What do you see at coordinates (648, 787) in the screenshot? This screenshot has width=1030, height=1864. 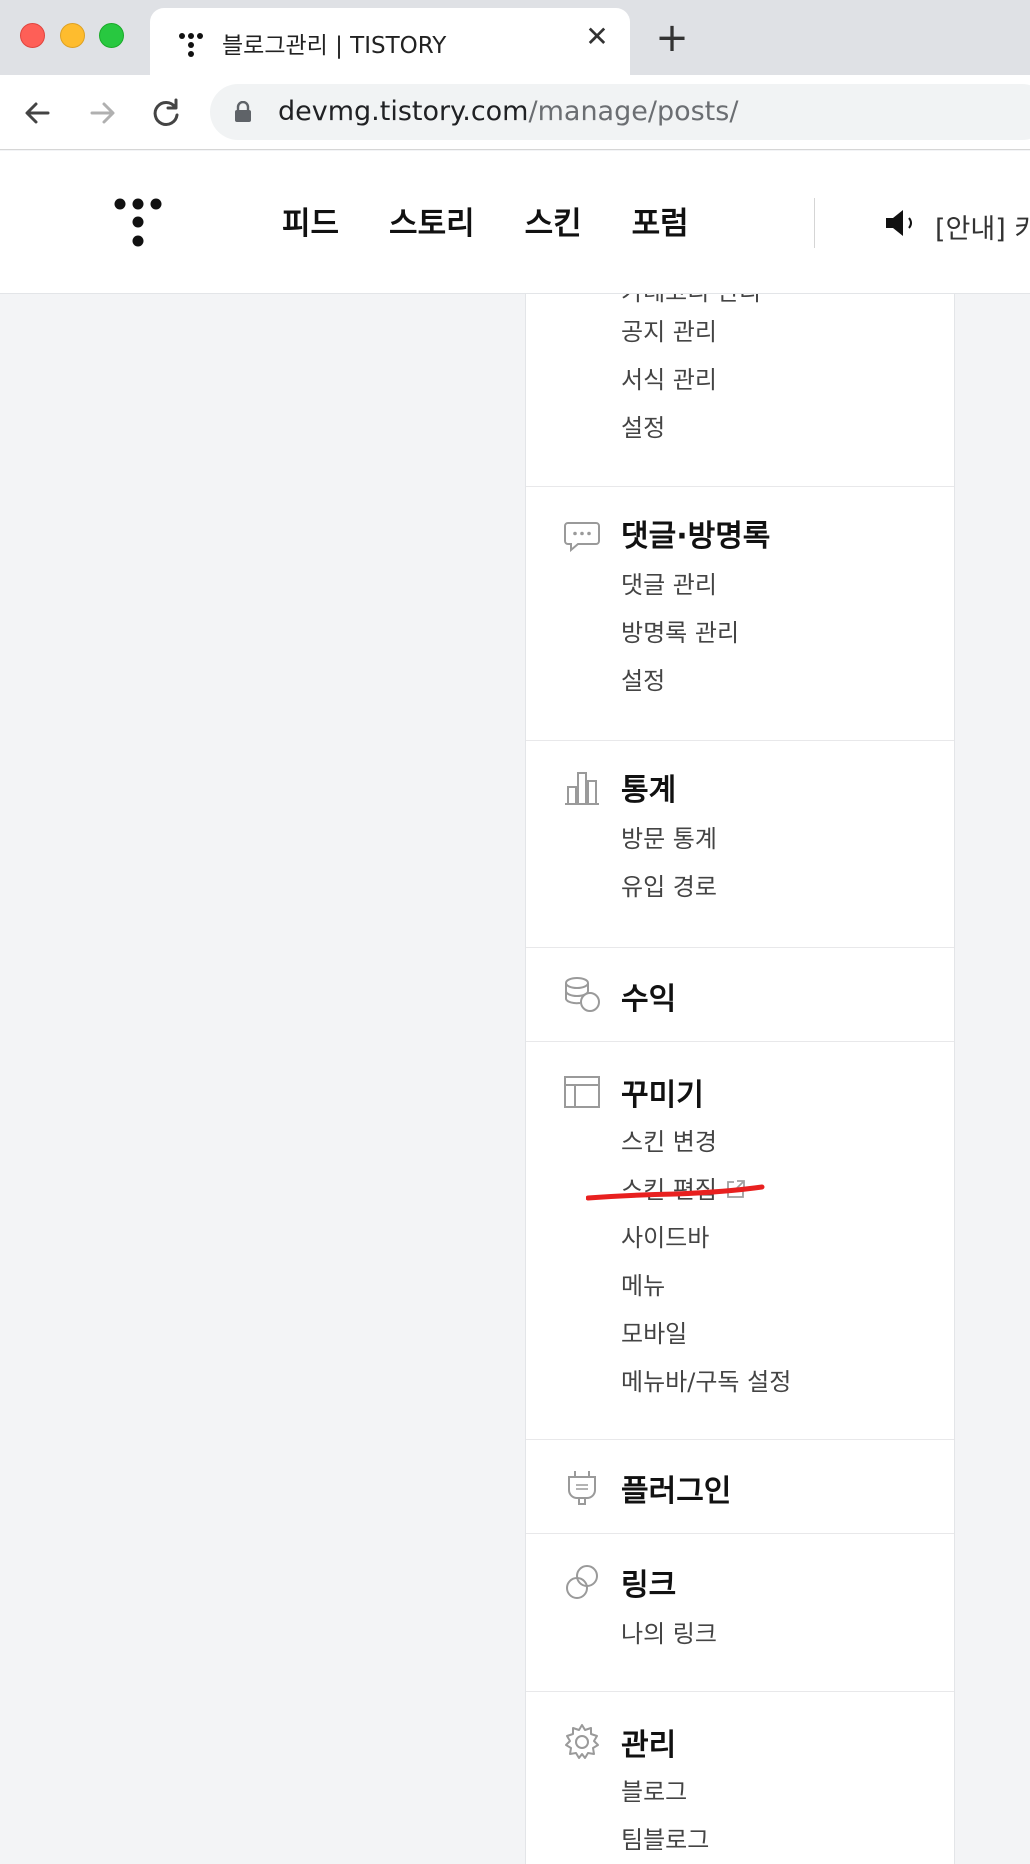 I see `section-title-stats: 통계` at bounding box center [648, 787].